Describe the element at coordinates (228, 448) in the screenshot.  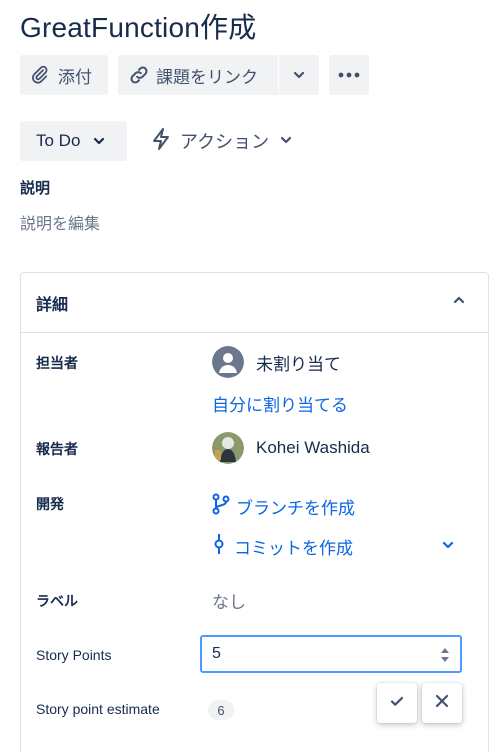
I see `reporter-avatar` at that location.